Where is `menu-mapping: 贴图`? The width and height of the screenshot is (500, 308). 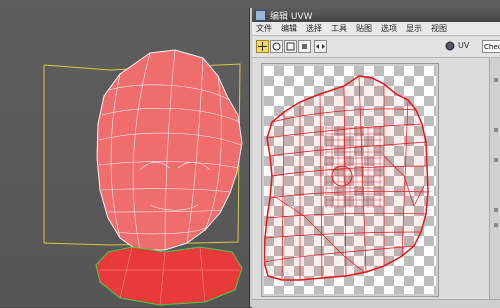
menu-mapping: 贴图 is located at coordinates (364, 28).